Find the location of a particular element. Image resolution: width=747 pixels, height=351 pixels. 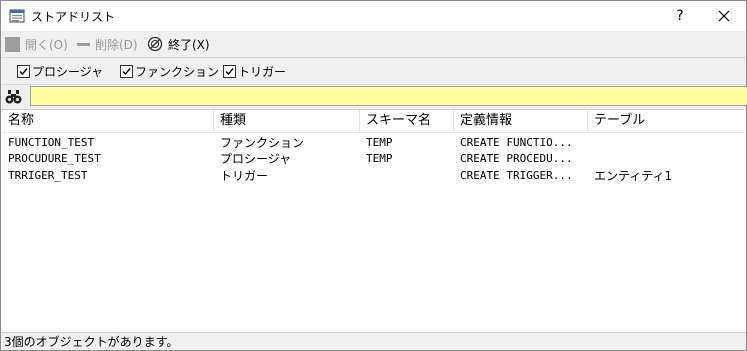

column-header-table: テーブル is located at coordinates (666, 121).